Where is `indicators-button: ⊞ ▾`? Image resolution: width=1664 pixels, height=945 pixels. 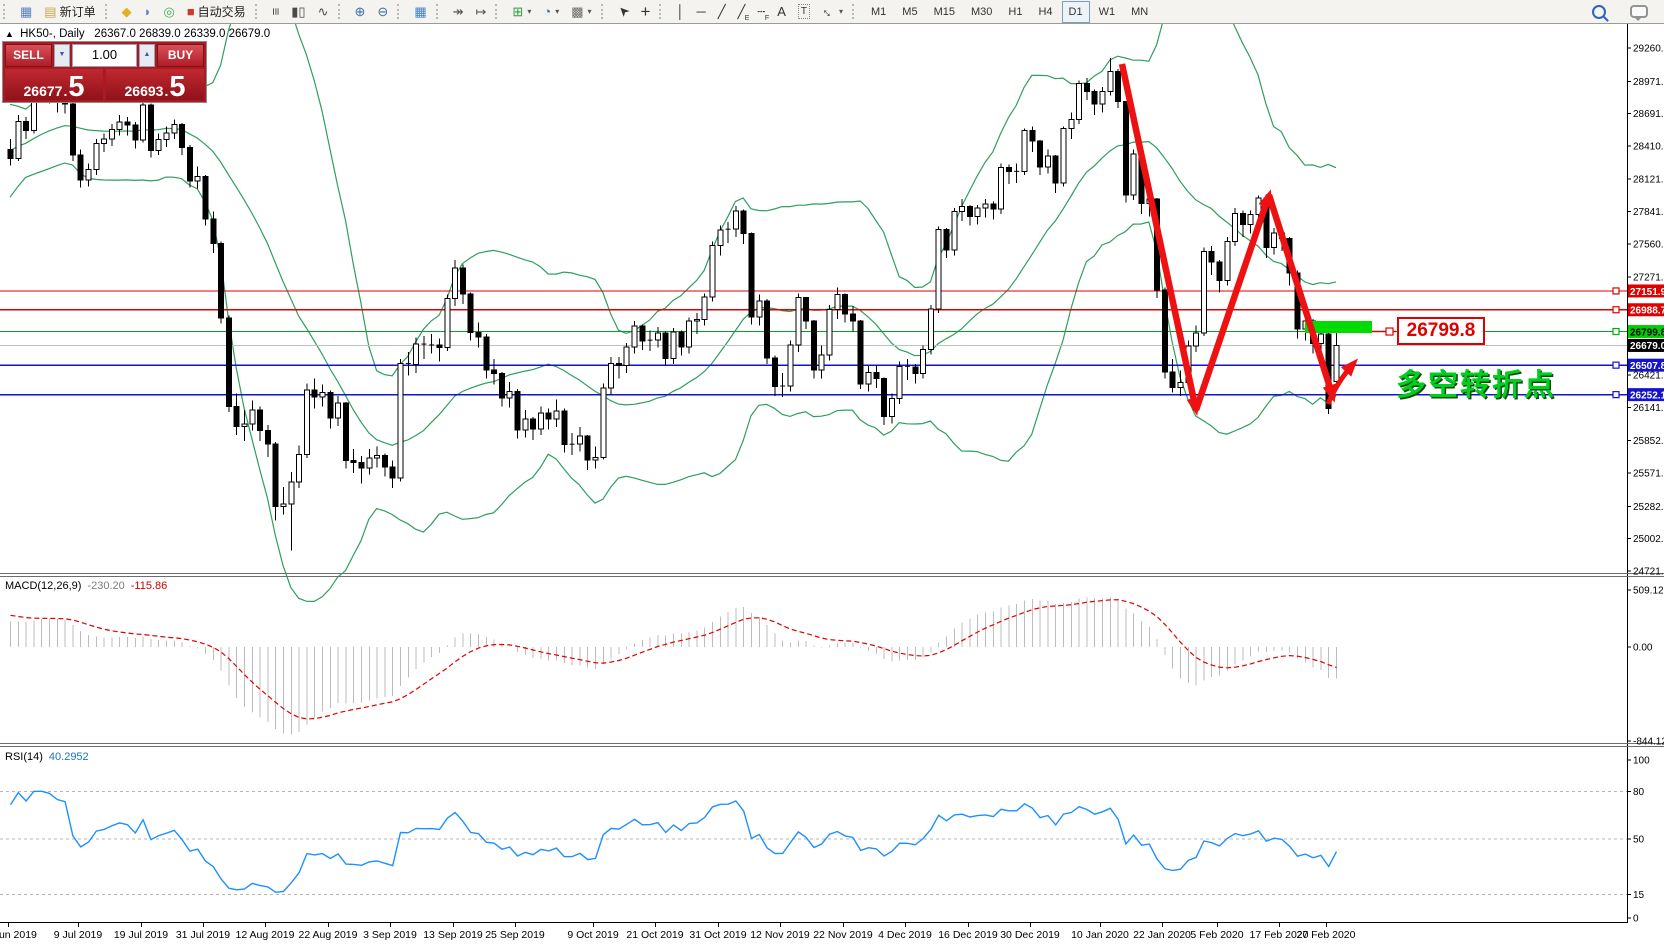
indicators-button: ⊞ ▾ is located at coordinates (521, 12).